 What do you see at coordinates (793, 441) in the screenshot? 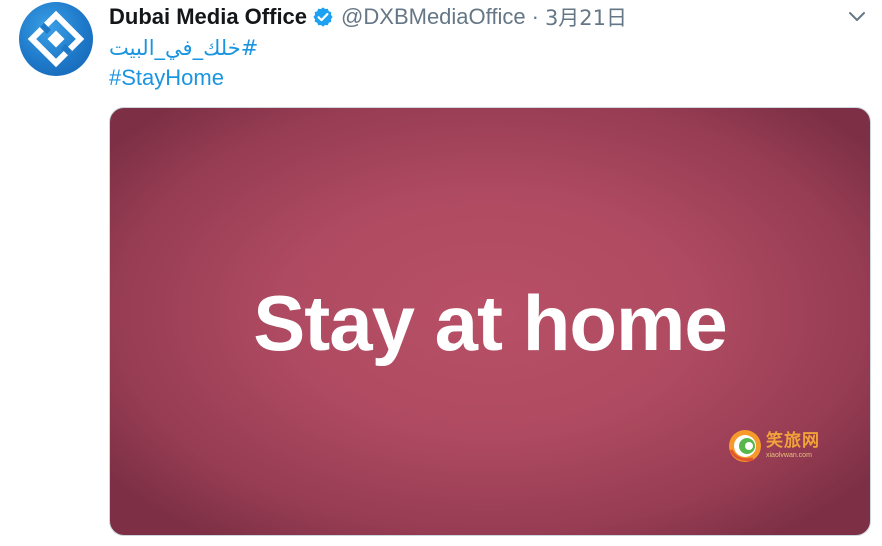
I see `watermark-name: 笑旅网` at bounding box center [793, 441].